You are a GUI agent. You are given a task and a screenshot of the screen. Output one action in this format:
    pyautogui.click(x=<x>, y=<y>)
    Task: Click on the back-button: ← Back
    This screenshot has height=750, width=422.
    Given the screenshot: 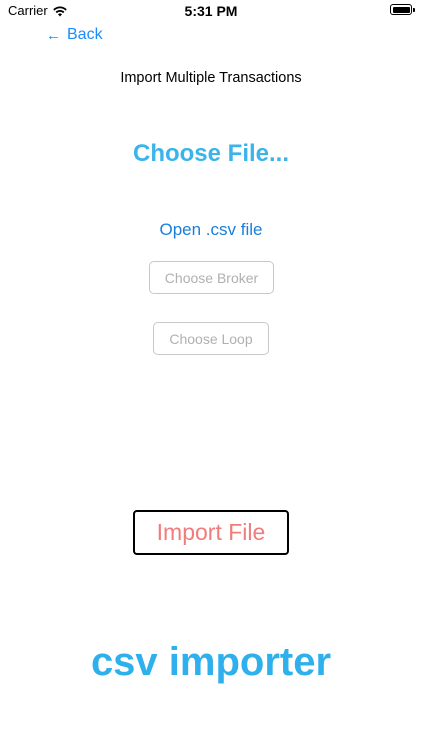 What is the action you would take?
    pyautogui.click(x=74, y=35)
    